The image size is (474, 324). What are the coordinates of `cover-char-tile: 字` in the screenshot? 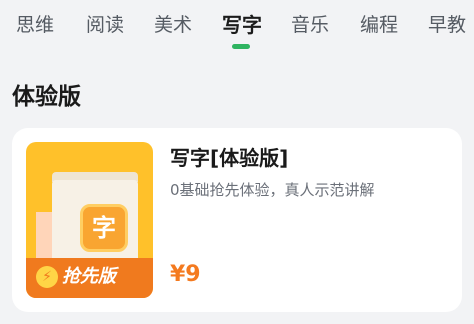 It's located at (104, 228).